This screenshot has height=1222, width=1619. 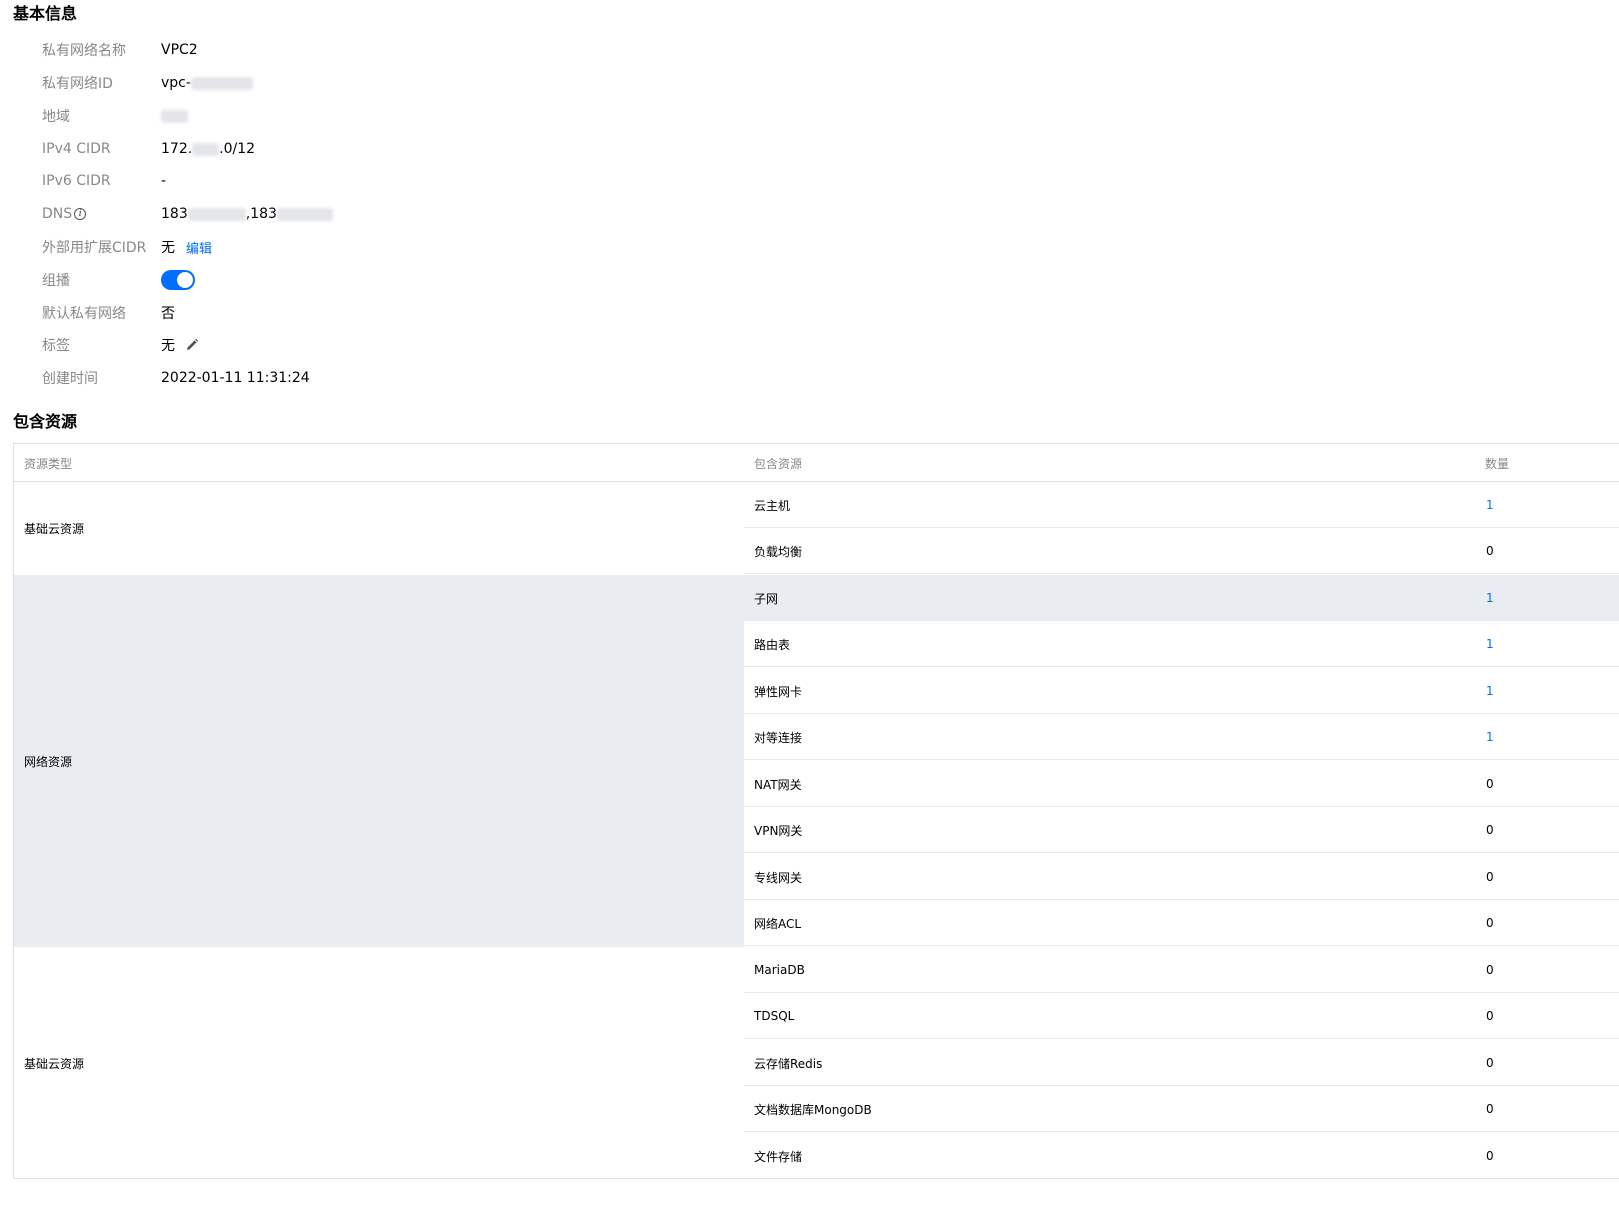 I want to click on table-row: 弹性网卡 1, so click(x=1181, y=691).